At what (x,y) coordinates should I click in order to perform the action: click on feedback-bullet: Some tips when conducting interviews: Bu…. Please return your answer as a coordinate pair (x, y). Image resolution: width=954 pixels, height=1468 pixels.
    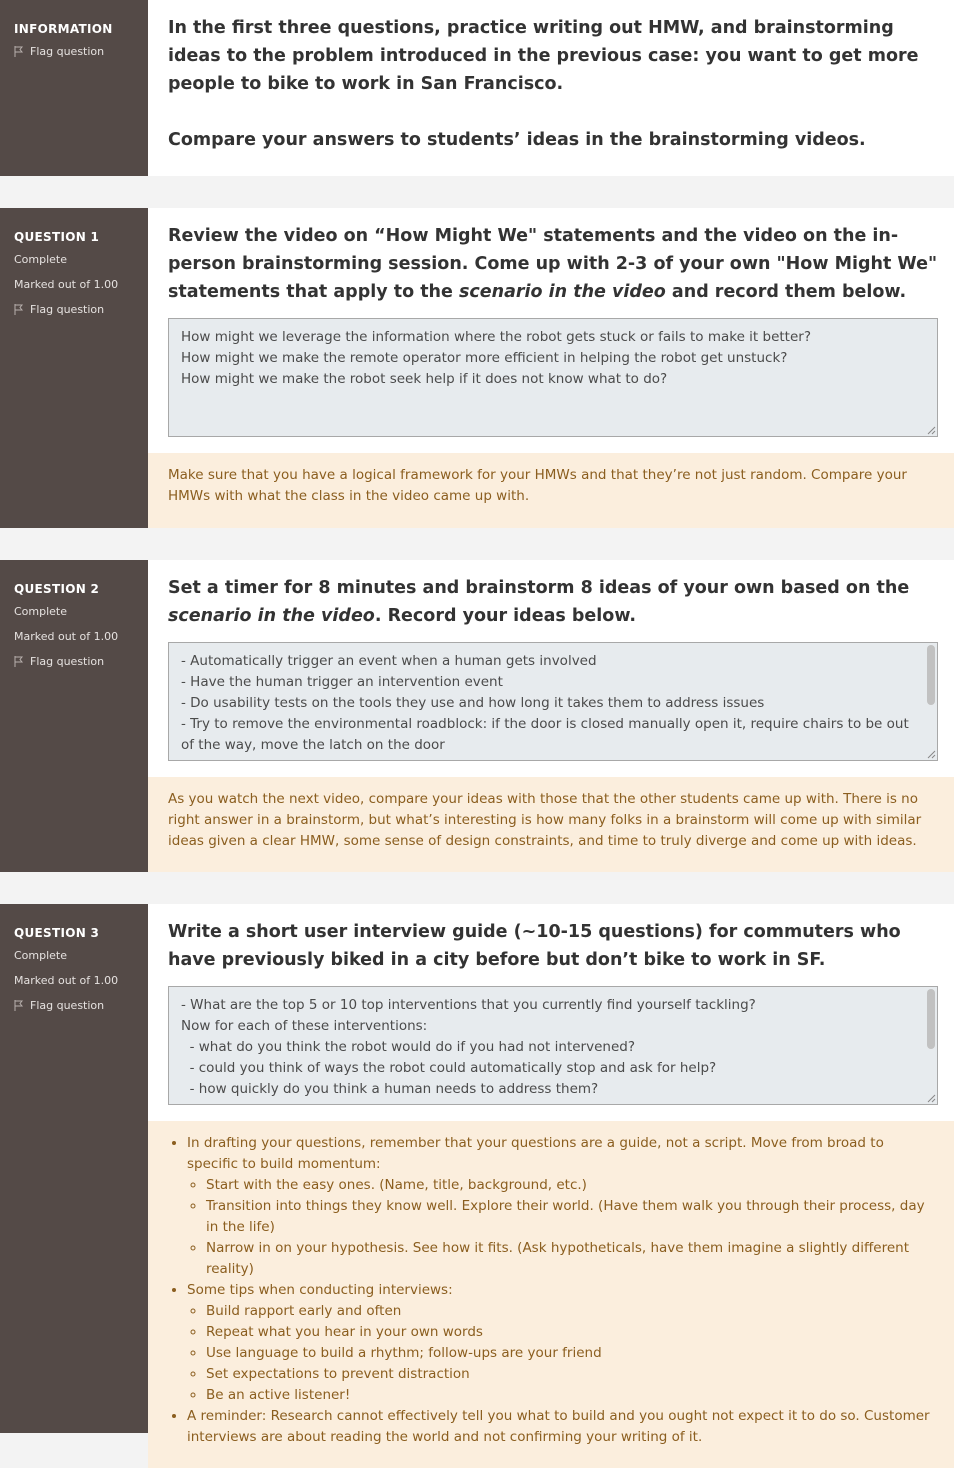
    Looking at the image, I should click on (561, 1343).